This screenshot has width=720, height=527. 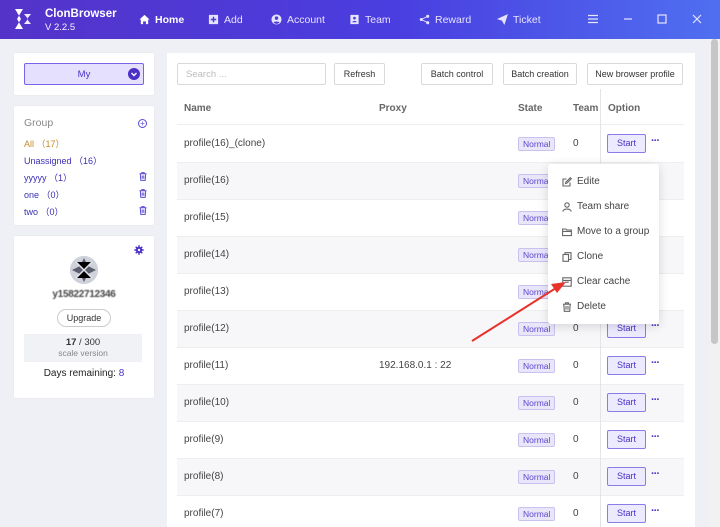 I want to click on menu-item-label: Edite, so click(x=588, y=181).